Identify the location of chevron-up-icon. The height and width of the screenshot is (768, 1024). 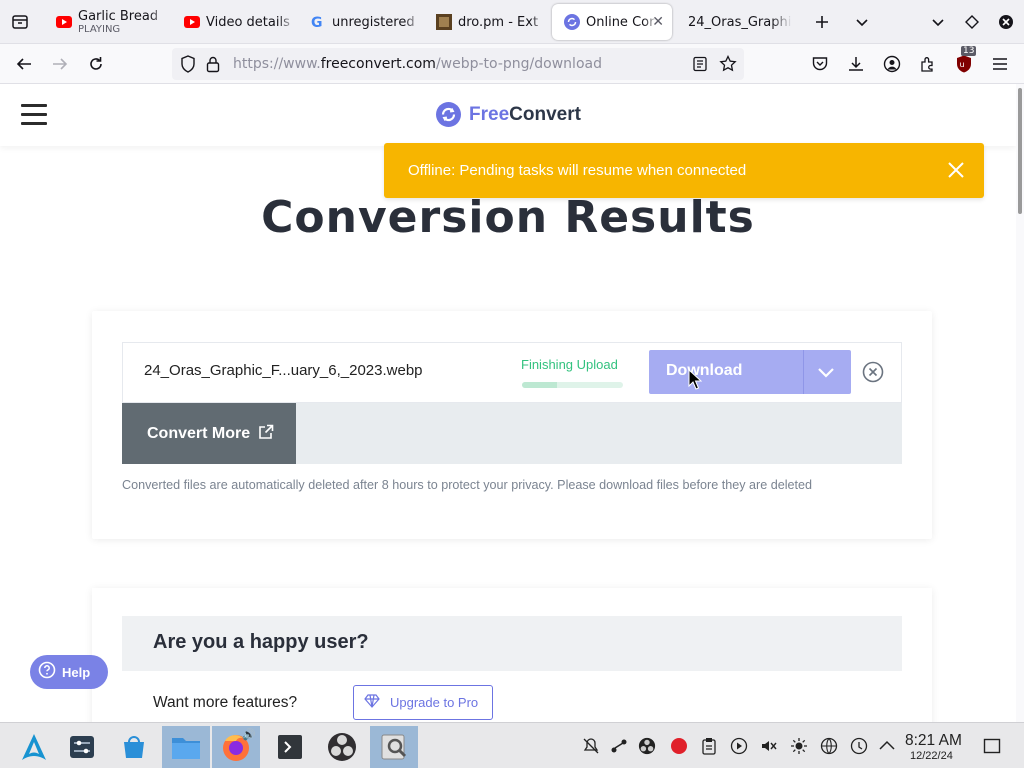
(887, 746).